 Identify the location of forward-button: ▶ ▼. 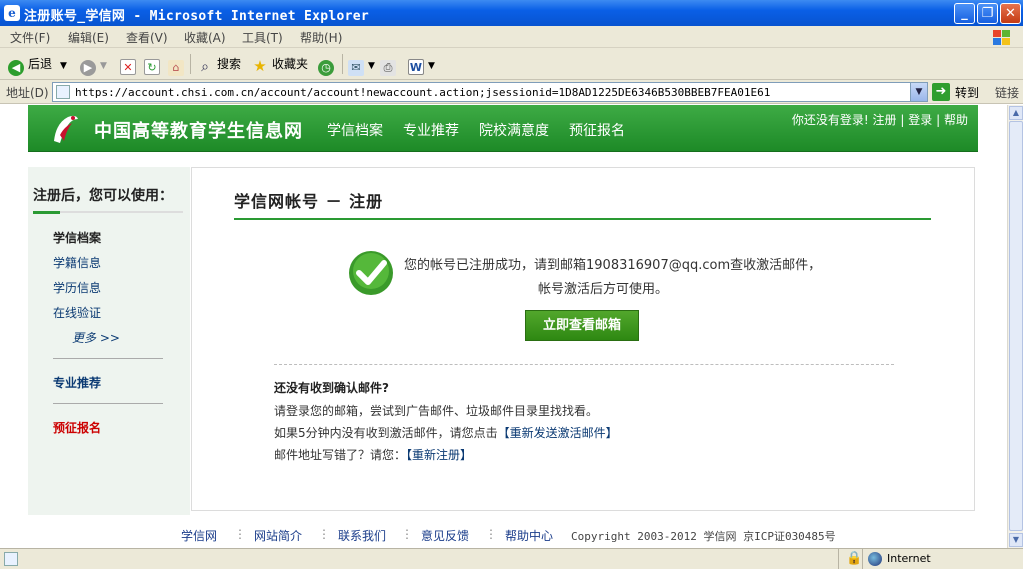
(93, 65).